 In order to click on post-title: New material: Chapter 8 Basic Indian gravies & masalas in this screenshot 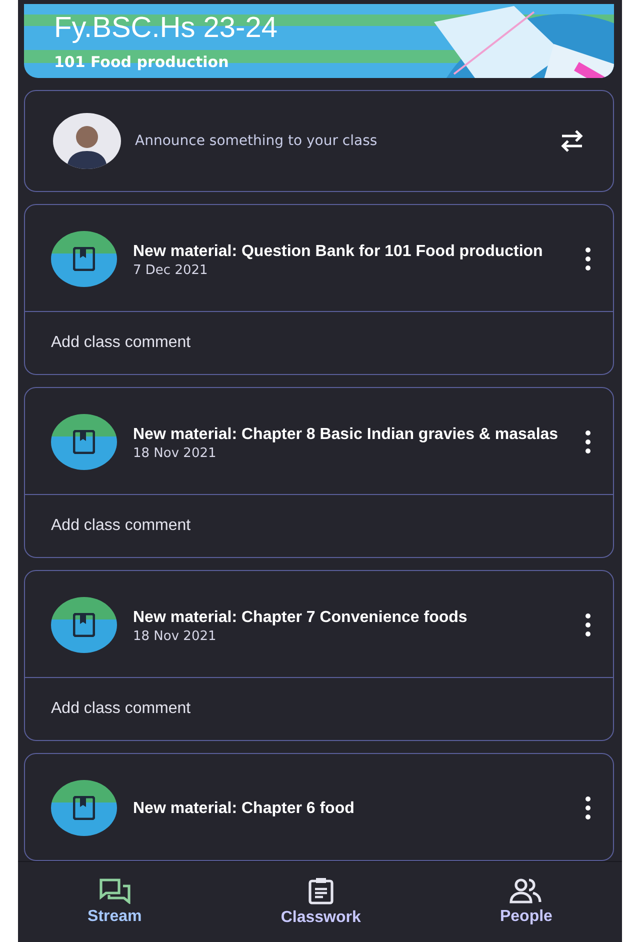, I will do `click(346, 435)`.